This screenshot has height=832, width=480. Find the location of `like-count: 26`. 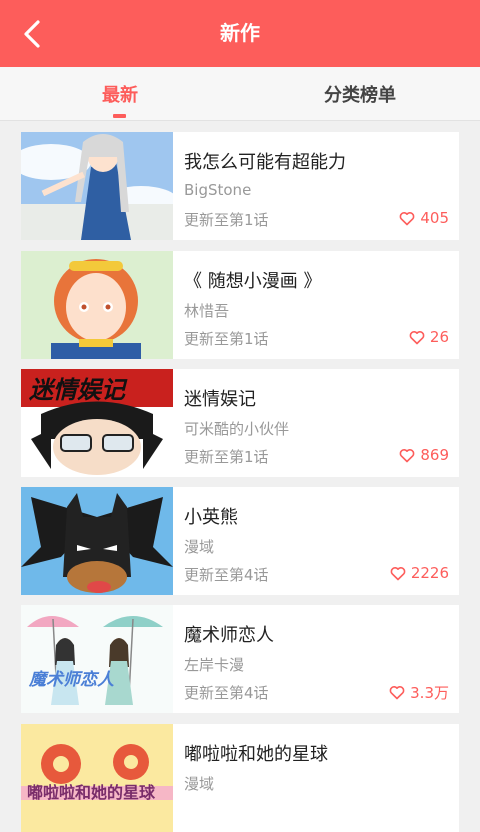

like-count: 26 is located at coordinates (429, 337).